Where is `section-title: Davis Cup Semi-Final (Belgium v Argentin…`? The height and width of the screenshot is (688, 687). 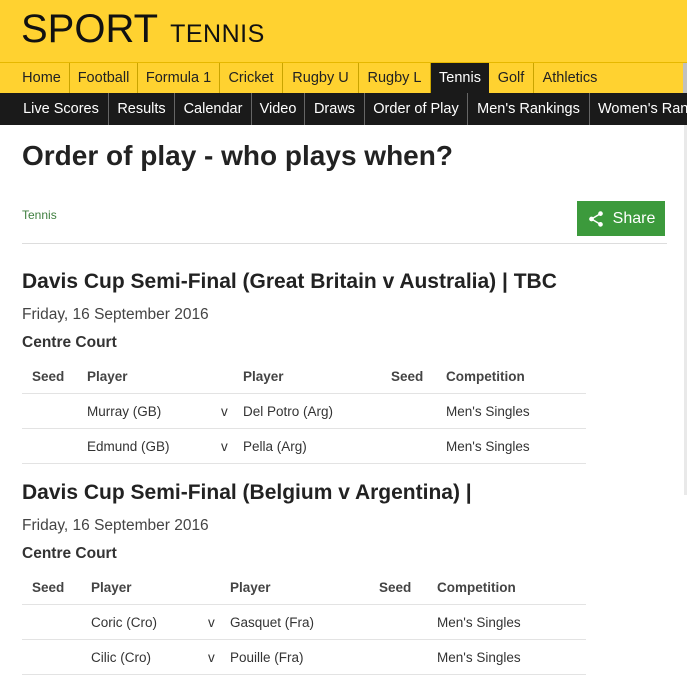 section-title: Davis Cup Semi-Final (Belgium v Argentin… is located at coordinates (247, 492).